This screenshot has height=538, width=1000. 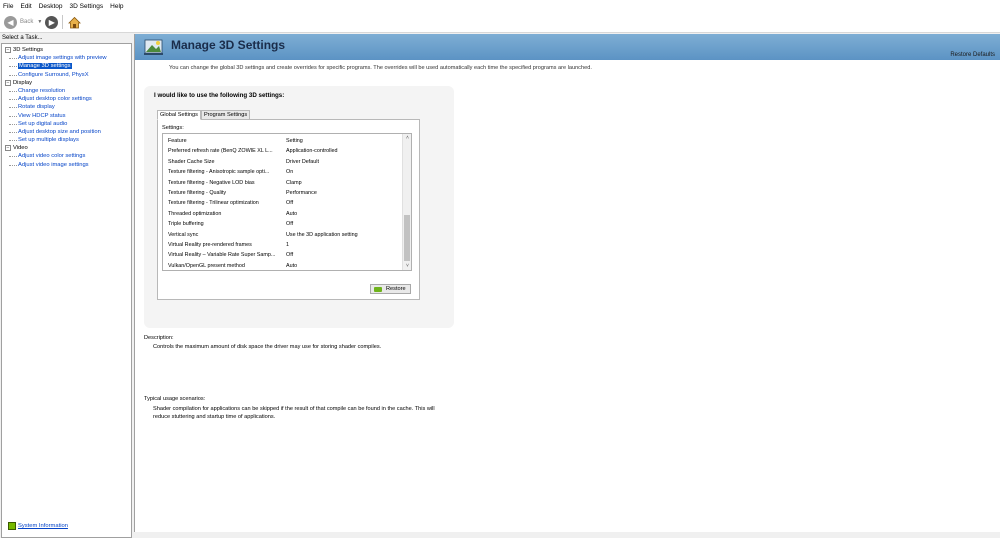 I want to click on tree-category-video: − Video, so click(x=66, y=148).